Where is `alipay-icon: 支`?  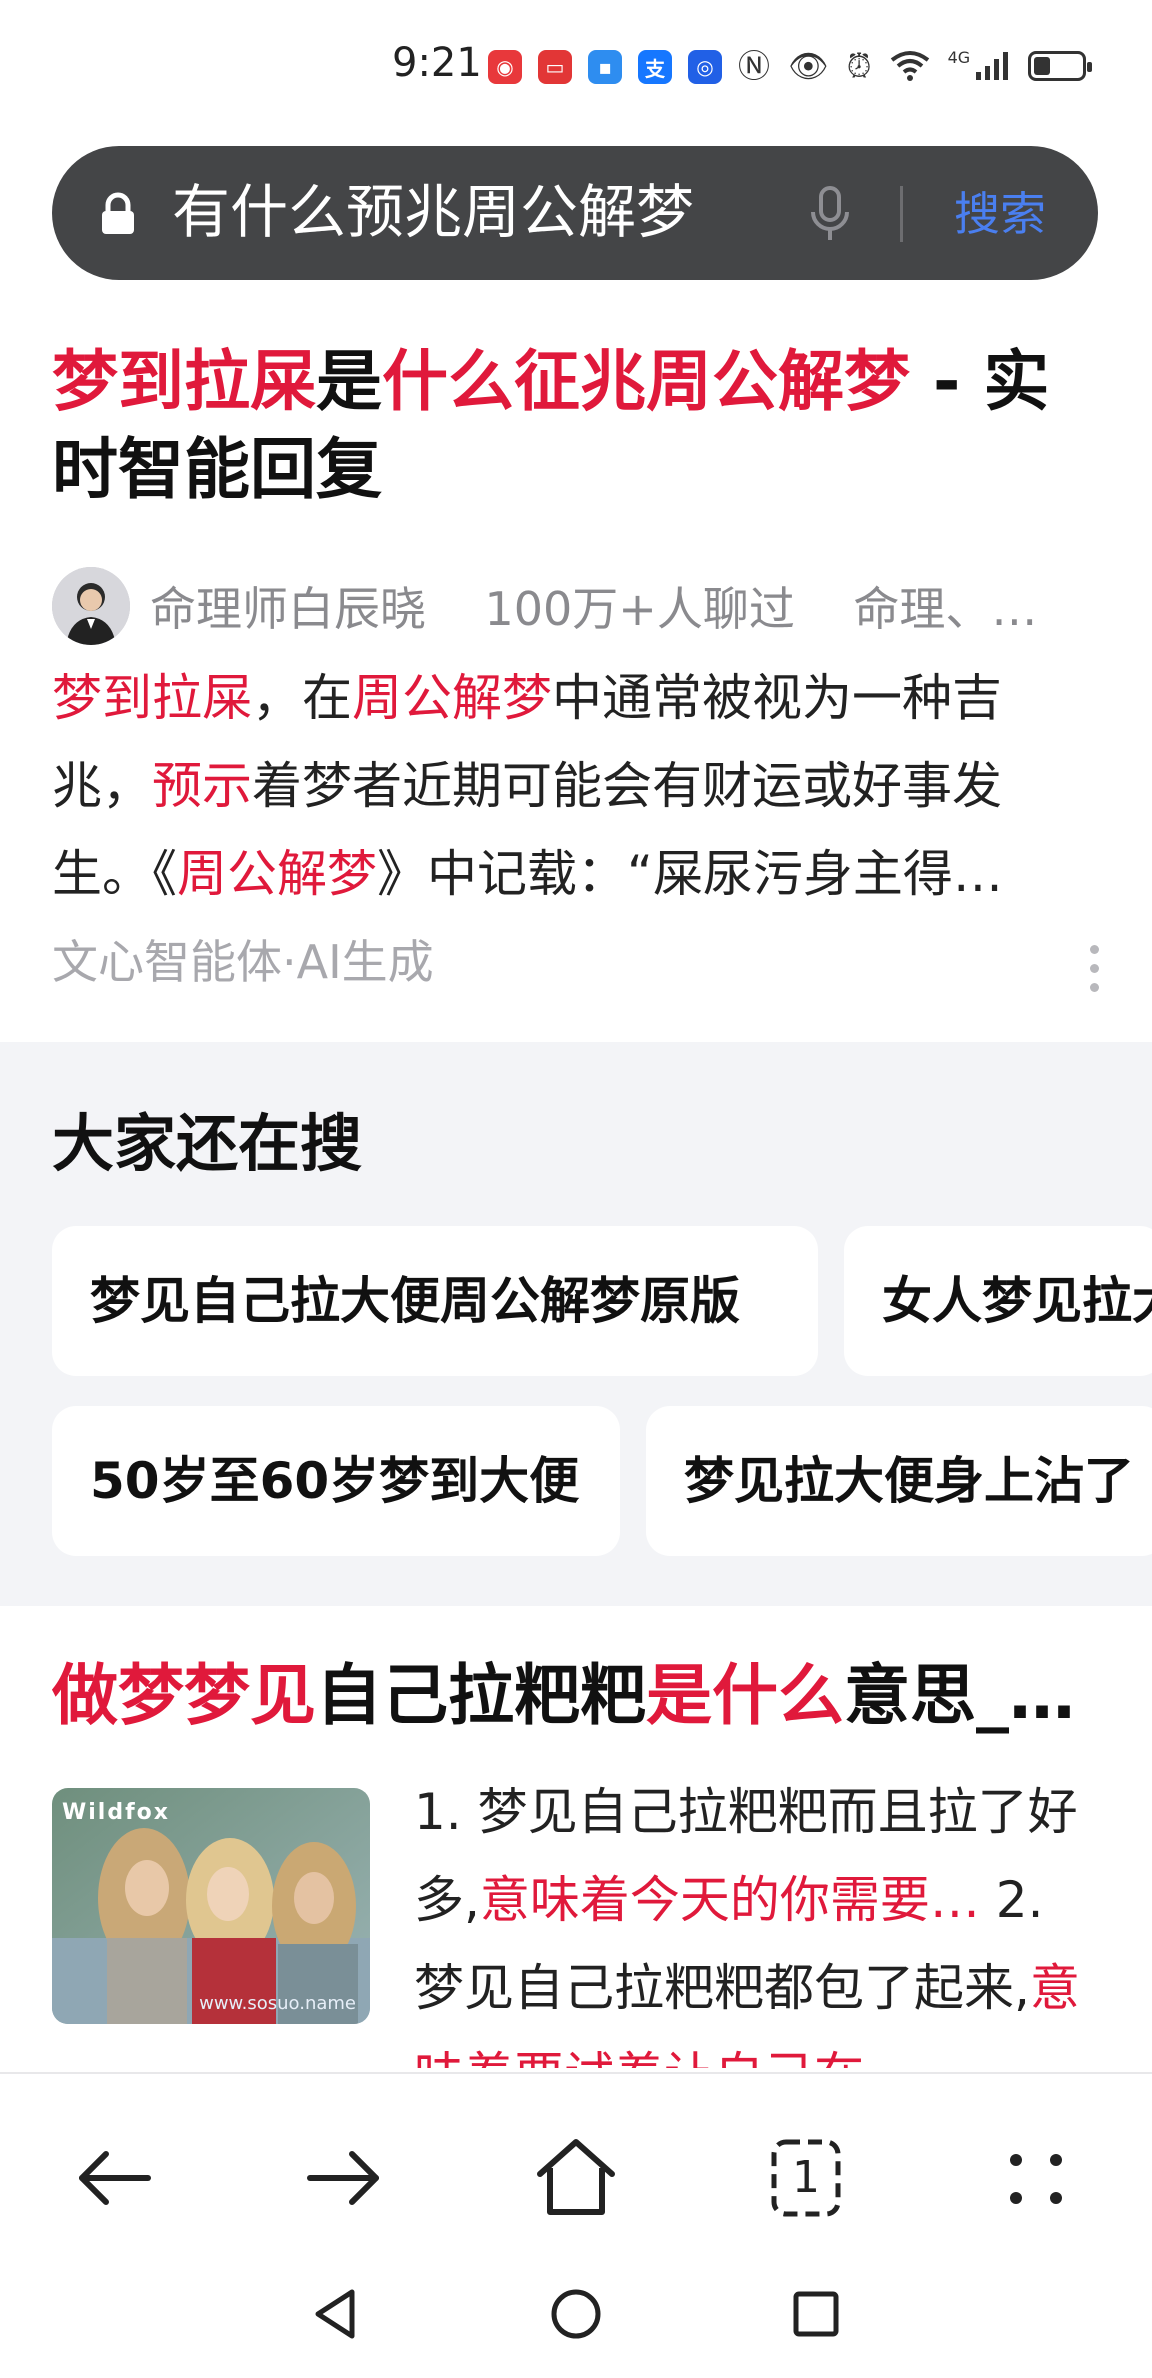
alipay-icon: 支 is located at coordinates (655, 67).